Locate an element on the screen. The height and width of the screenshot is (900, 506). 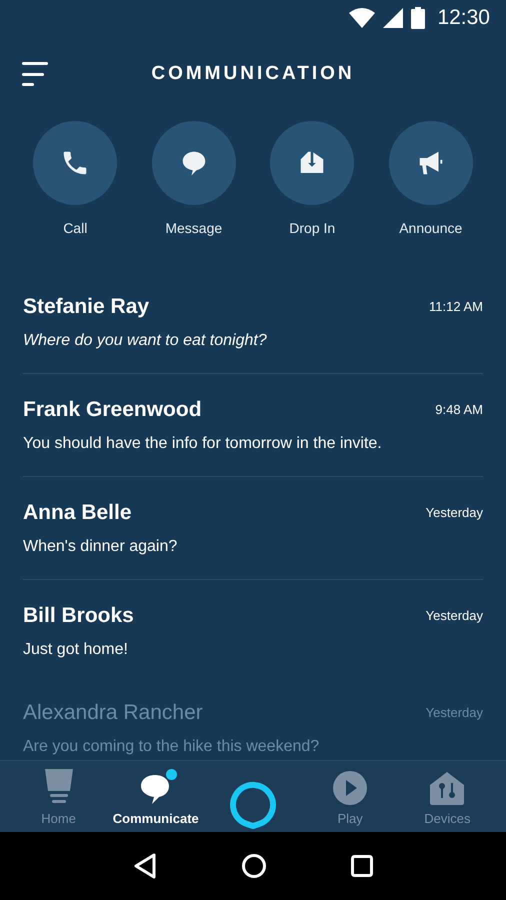
conversation-row: Stefanie Ray 11:12 AM Where do you want to eat tonight? is located at coordinates (253, 322).